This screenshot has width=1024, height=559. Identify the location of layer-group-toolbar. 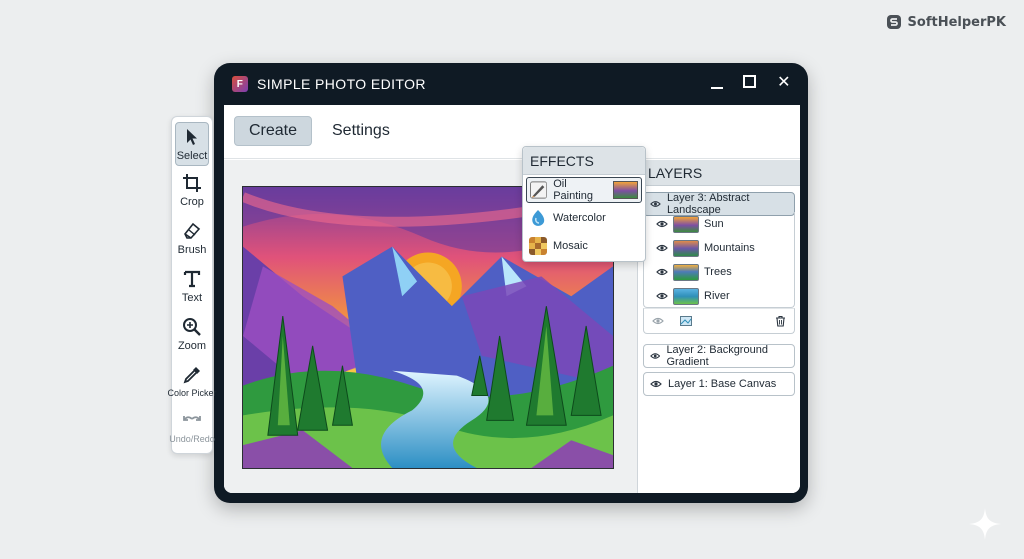
(719, 321).